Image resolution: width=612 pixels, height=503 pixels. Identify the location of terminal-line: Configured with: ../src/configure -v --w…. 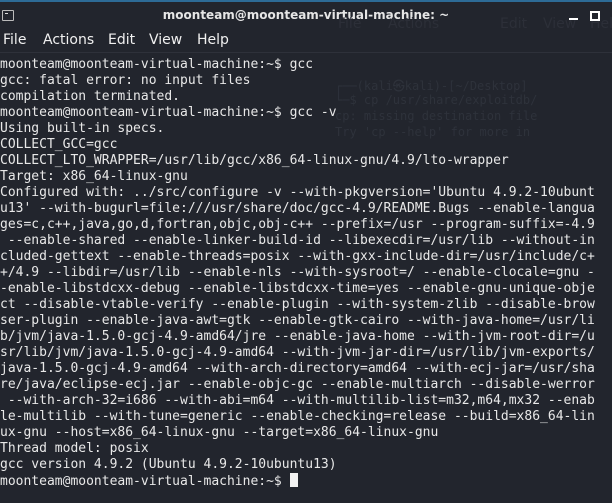
(297, 192).